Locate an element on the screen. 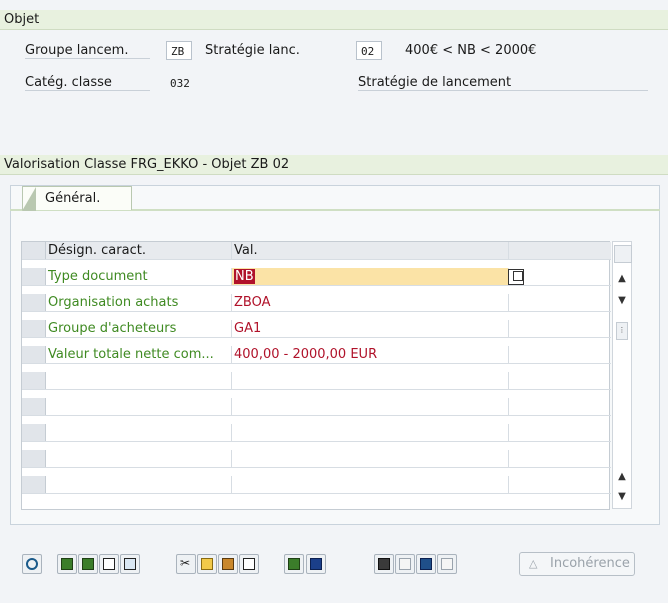  table-row: Groupe d'acheteurs GA1 is located at coordinates (316, 329).